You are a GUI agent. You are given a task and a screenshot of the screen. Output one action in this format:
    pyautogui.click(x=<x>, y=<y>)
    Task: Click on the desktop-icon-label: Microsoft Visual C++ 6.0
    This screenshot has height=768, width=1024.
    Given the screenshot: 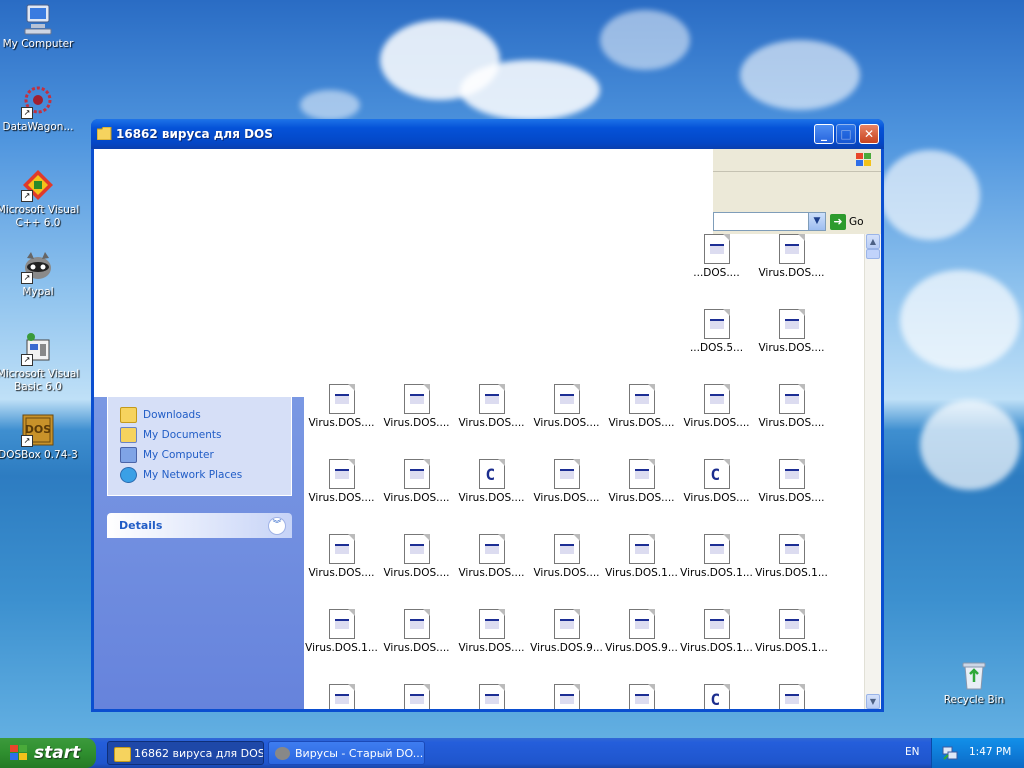 What is the action you would take?
    pyautogui.click(x=40, y=216)
    